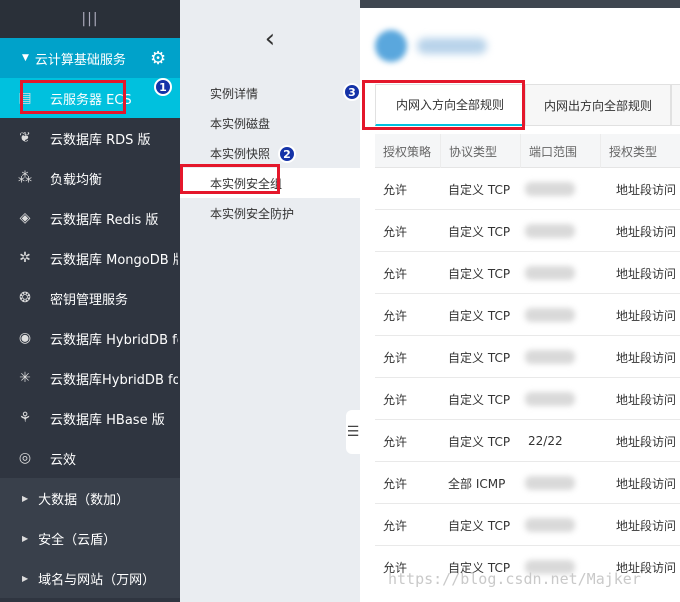  Describe the element at coordinates (240, 153) in the screenshot. I see `subnav-item-label: 本实例快照` at that location.